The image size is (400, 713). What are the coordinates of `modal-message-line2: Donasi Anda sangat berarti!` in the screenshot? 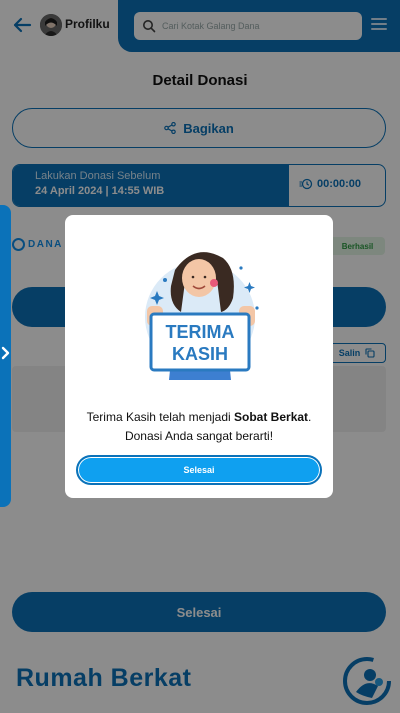 It's located at (199, 436).